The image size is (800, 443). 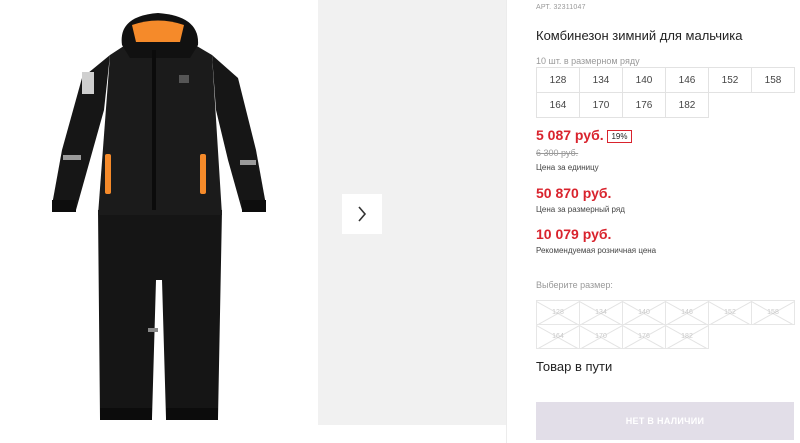 I want to click on size-cell: 182, so click(x=687, y=105).